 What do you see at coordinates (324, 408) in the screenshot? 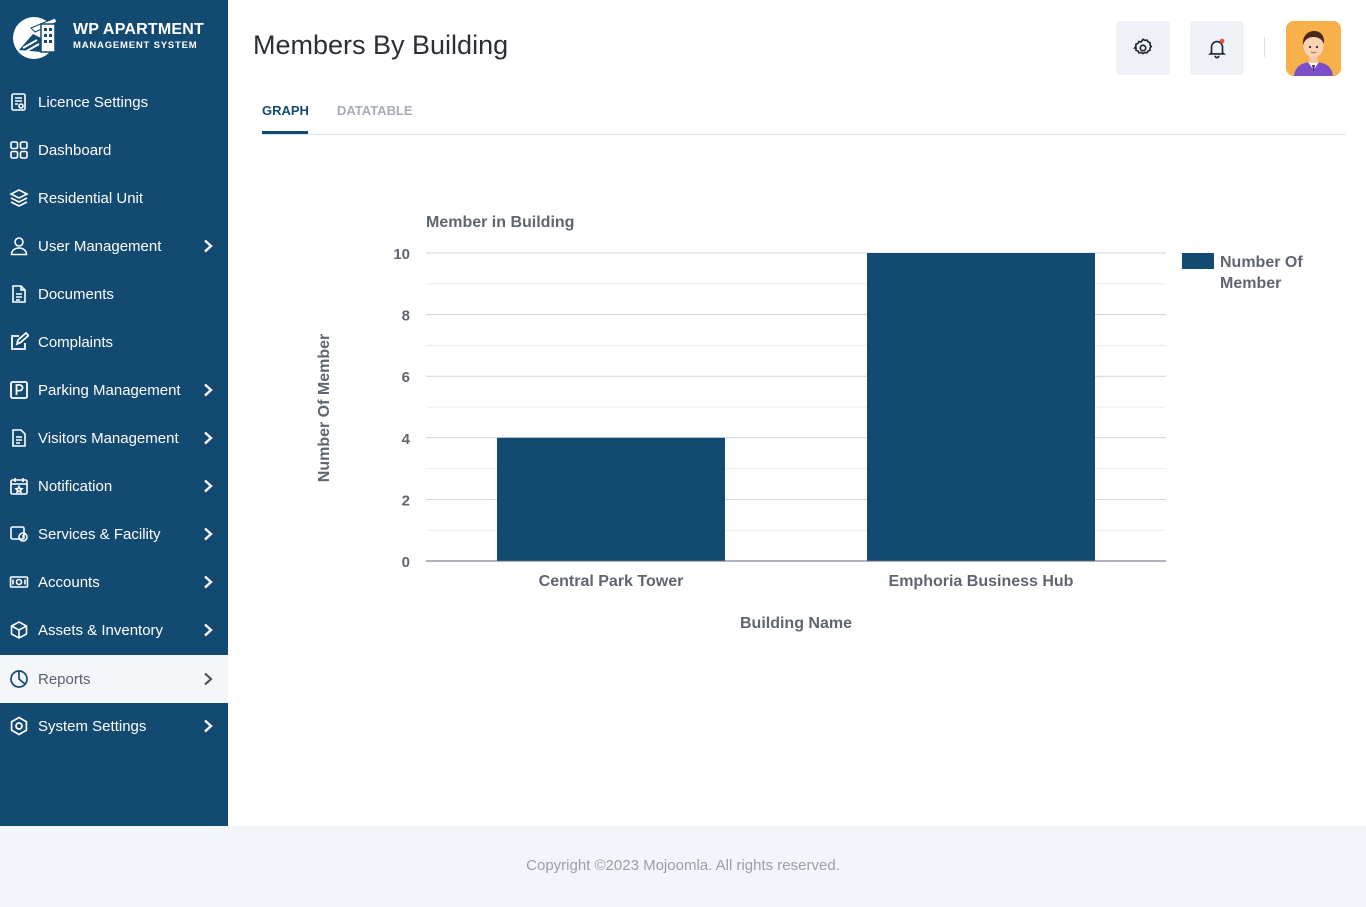
I see `y-axis-label: Number Of Member` at bounding box center [324, 408].